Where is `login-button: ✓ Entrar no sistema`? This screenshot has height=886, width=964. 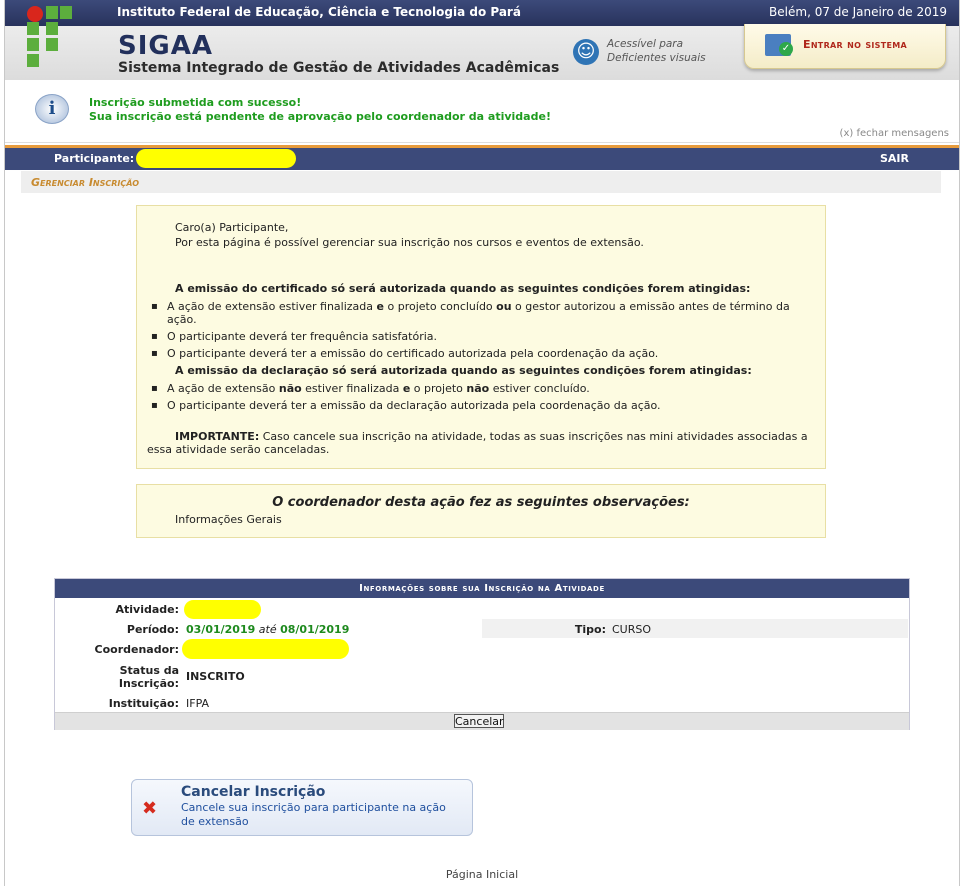 login-button: ✓ Entrar no sistema is located at coordinates (845, 46).